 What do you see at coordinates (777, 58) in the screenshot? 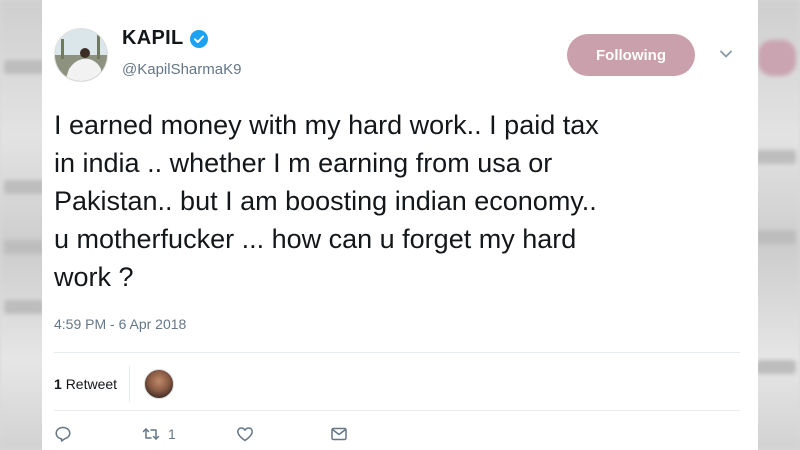
I see `blur-accent` at bounding box center [777, 58].